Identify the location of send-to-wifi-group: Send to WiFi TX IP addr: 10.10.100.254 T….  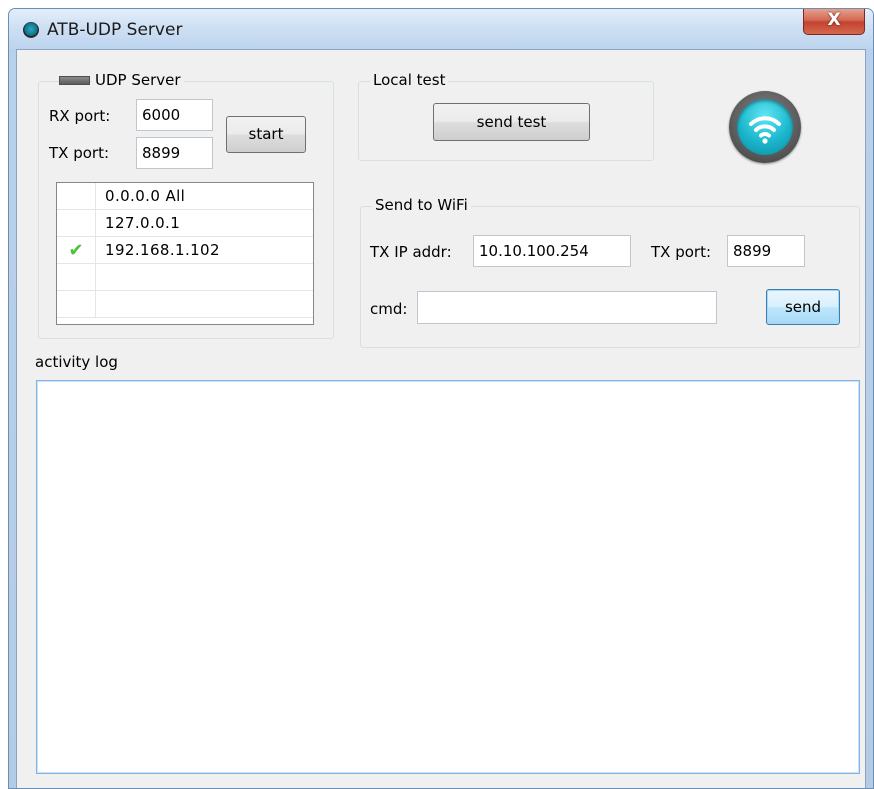
(610, 272).